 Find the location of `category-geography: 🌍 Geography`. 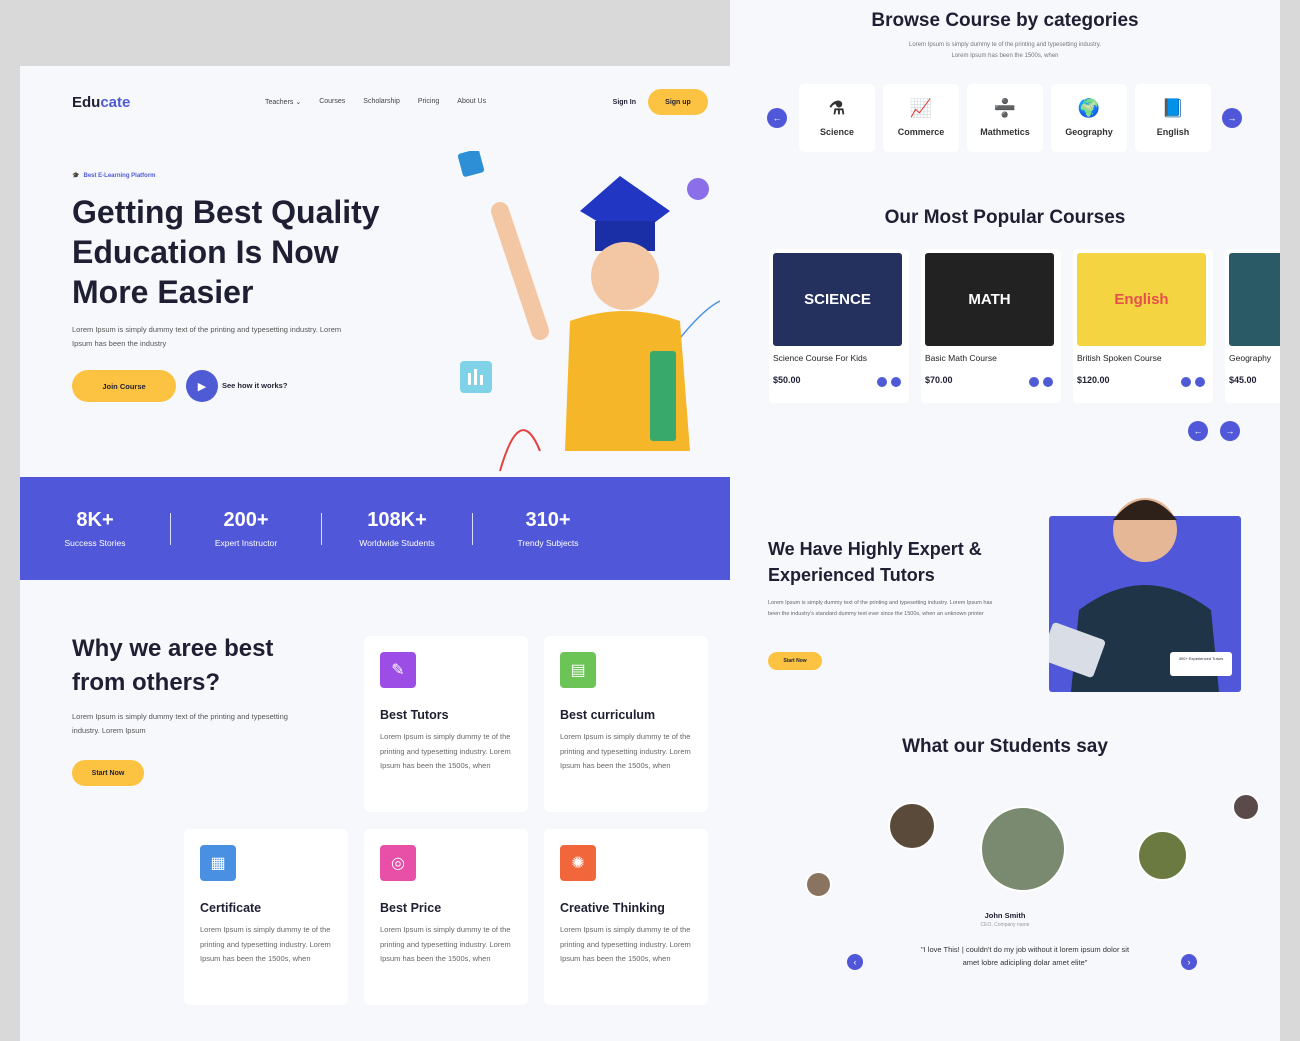

category-geography: 🌍 Geography is located at coordinates (1089, 118).